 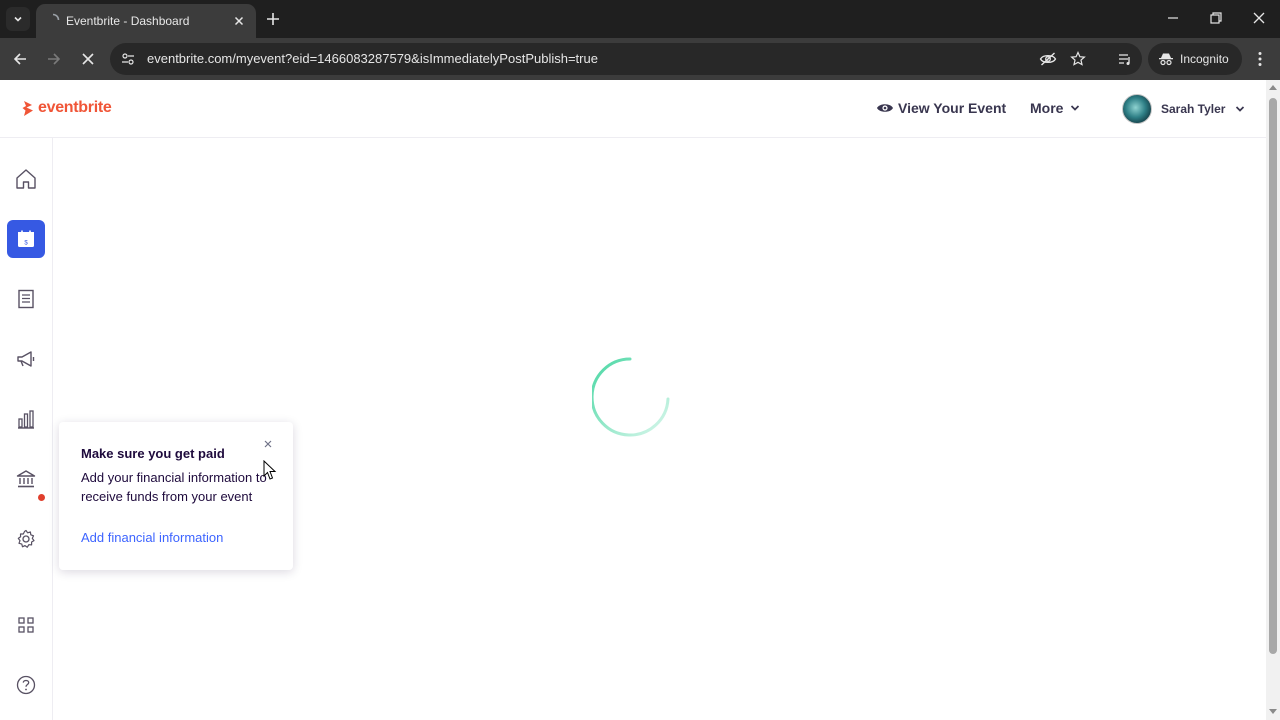 I want to click on loading-spinner-icon, so click(x=631, y=397).